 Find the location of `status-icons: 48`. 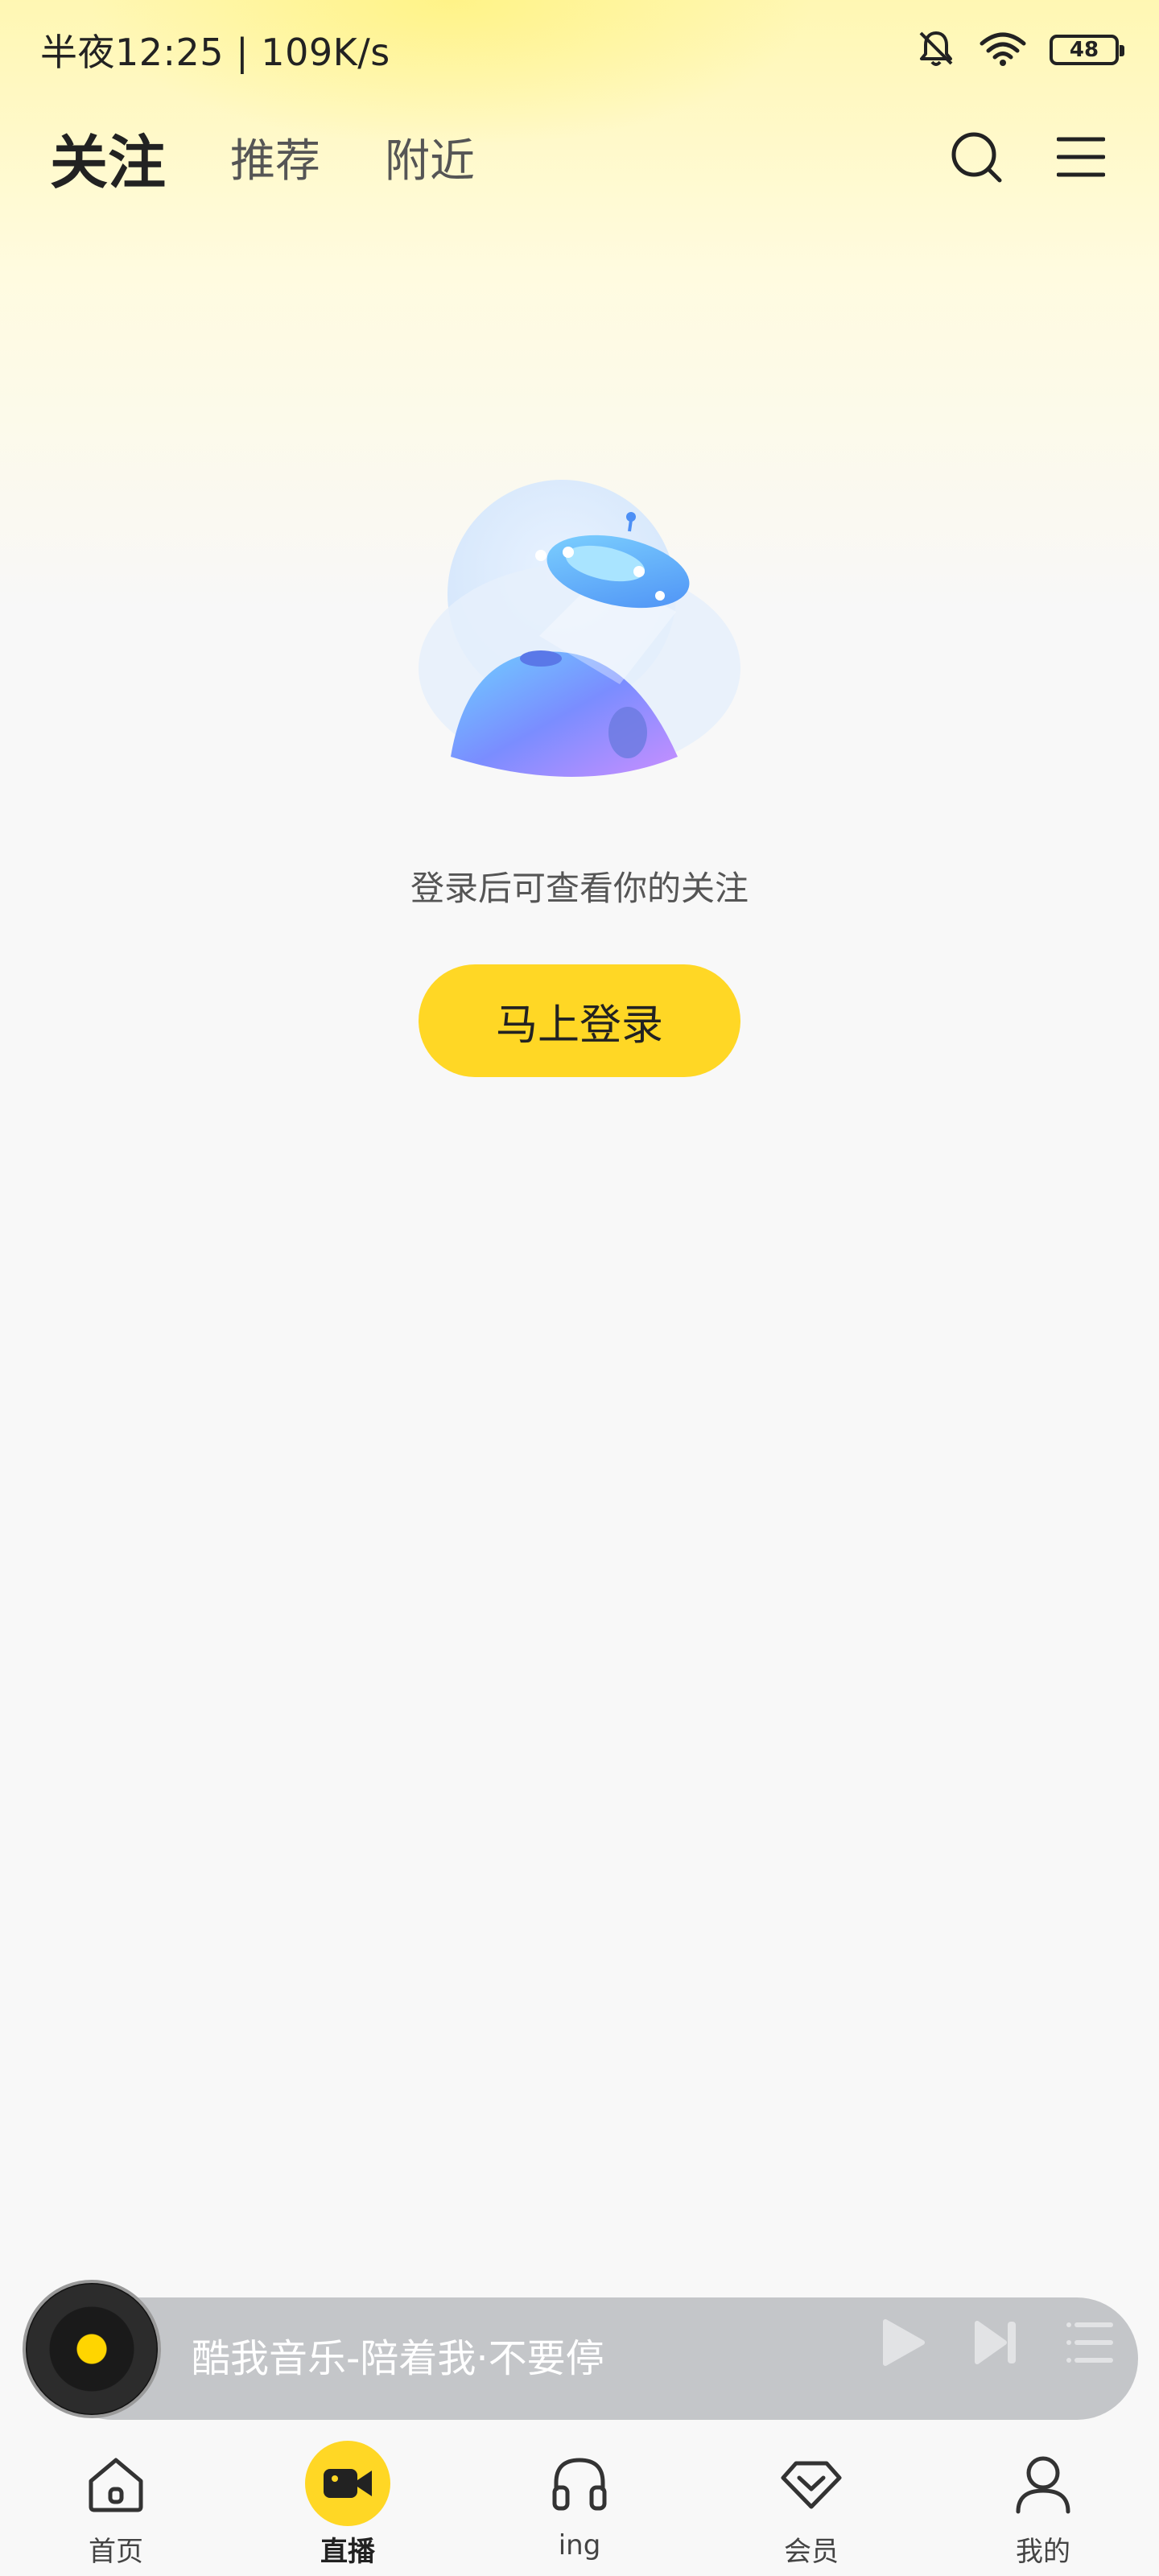

status-icons: 48 is located at coordinates (1020, 50).